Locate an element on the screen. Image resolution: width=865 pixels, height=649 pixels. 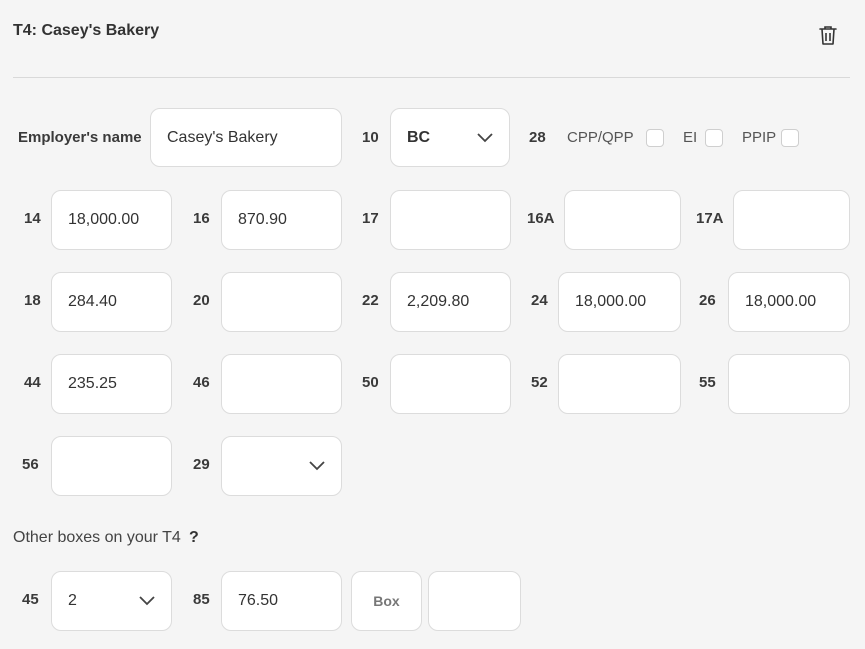
box-55-field is located at coordinates (789, 384).